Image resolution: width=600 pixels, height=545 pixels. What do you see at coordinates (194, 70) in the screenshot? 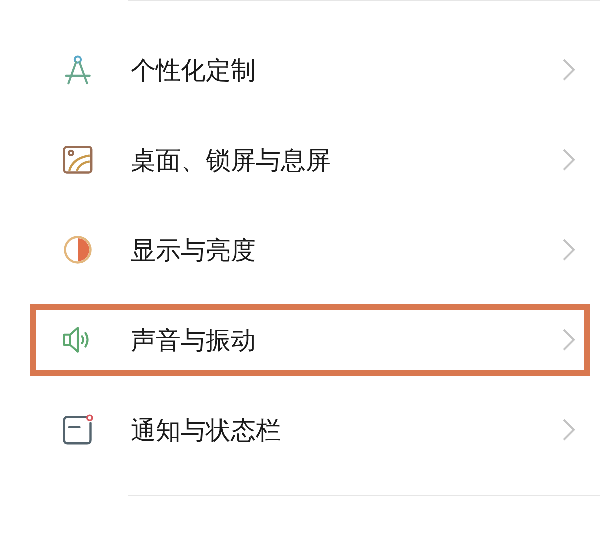
I see `item-label: 个性化定制` at bounding box center [194, 70].